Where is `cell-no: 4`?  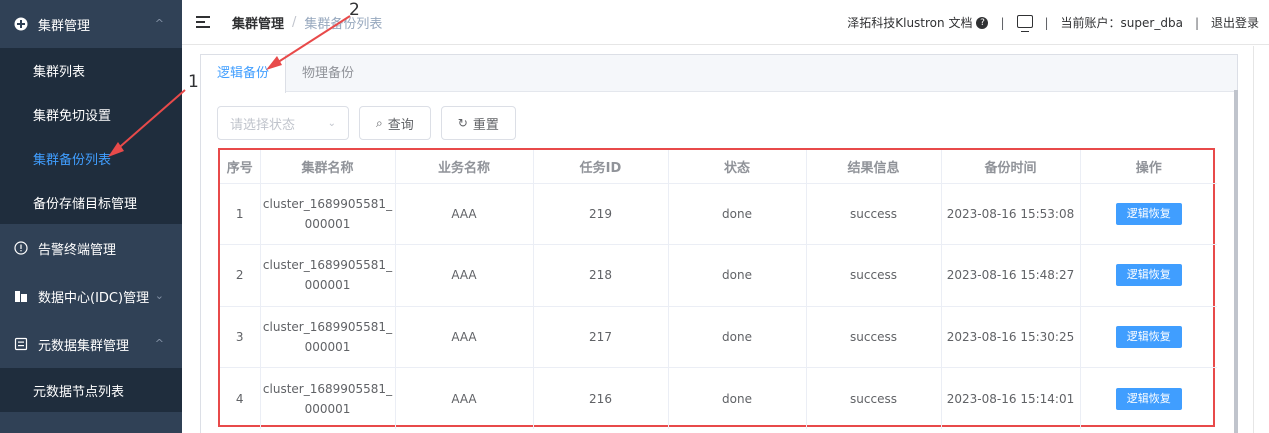
cell-no: 4 is located at coordinates (240, 398).